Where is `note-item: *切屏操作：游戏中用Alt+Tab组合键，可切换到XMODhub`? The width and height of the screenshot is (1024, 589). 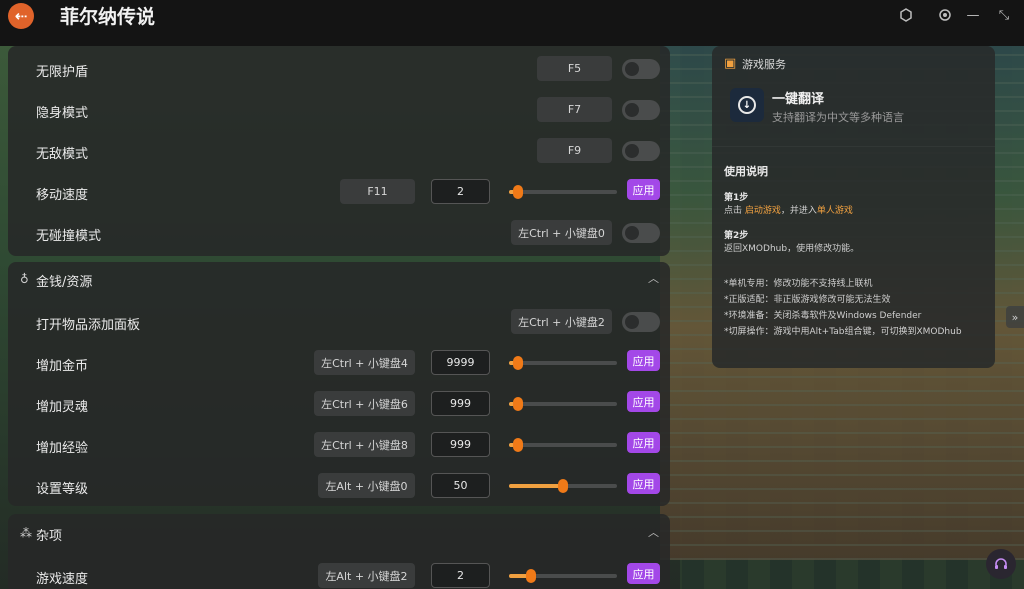
note-item: *切屏操作：游戏中用Alt+Tab组合键，可切换到XMODhub is located at coordinates (843, 332).